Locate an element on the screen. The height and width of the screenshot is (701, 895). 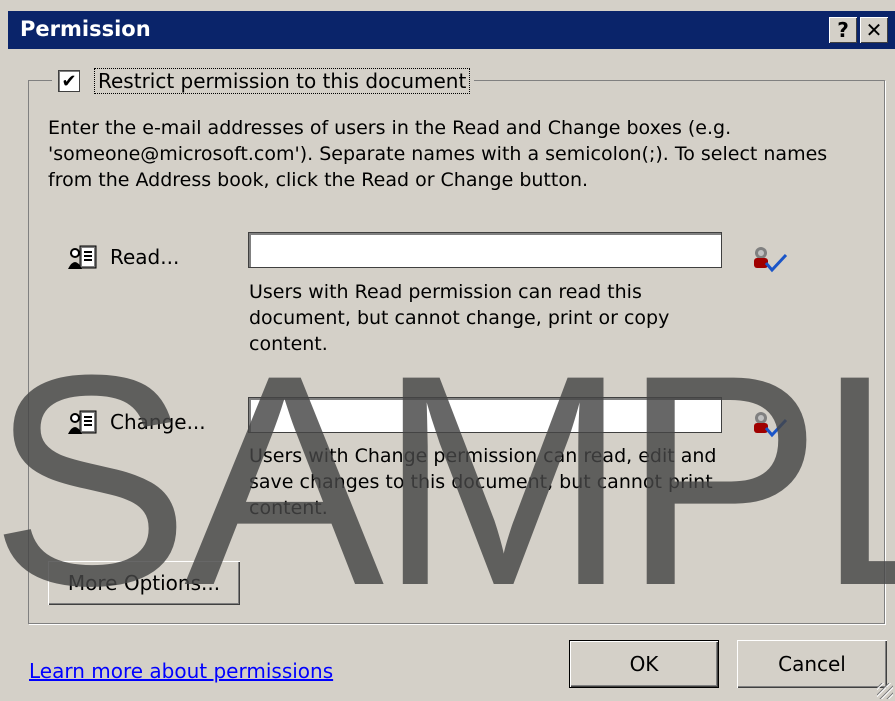
title-bar: Permission ? ✕ is located at coordinates (451, 30).